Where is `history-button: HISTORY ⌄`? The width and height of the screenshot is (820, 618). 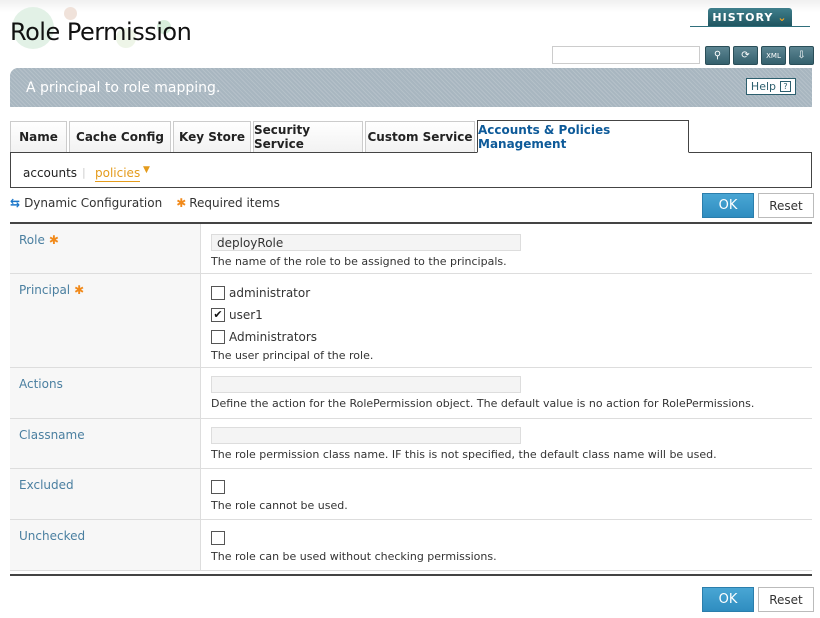
history-button: HISTORY ⌄ is located at coordinates (750, 17).